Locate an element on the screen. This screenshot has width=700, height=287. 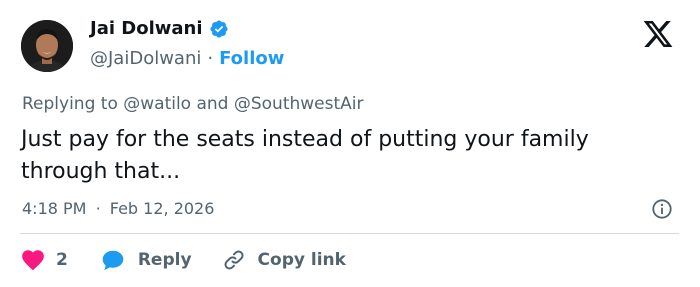
action-bar: 2 Reply Copy link is located at coordinates (183, 260).